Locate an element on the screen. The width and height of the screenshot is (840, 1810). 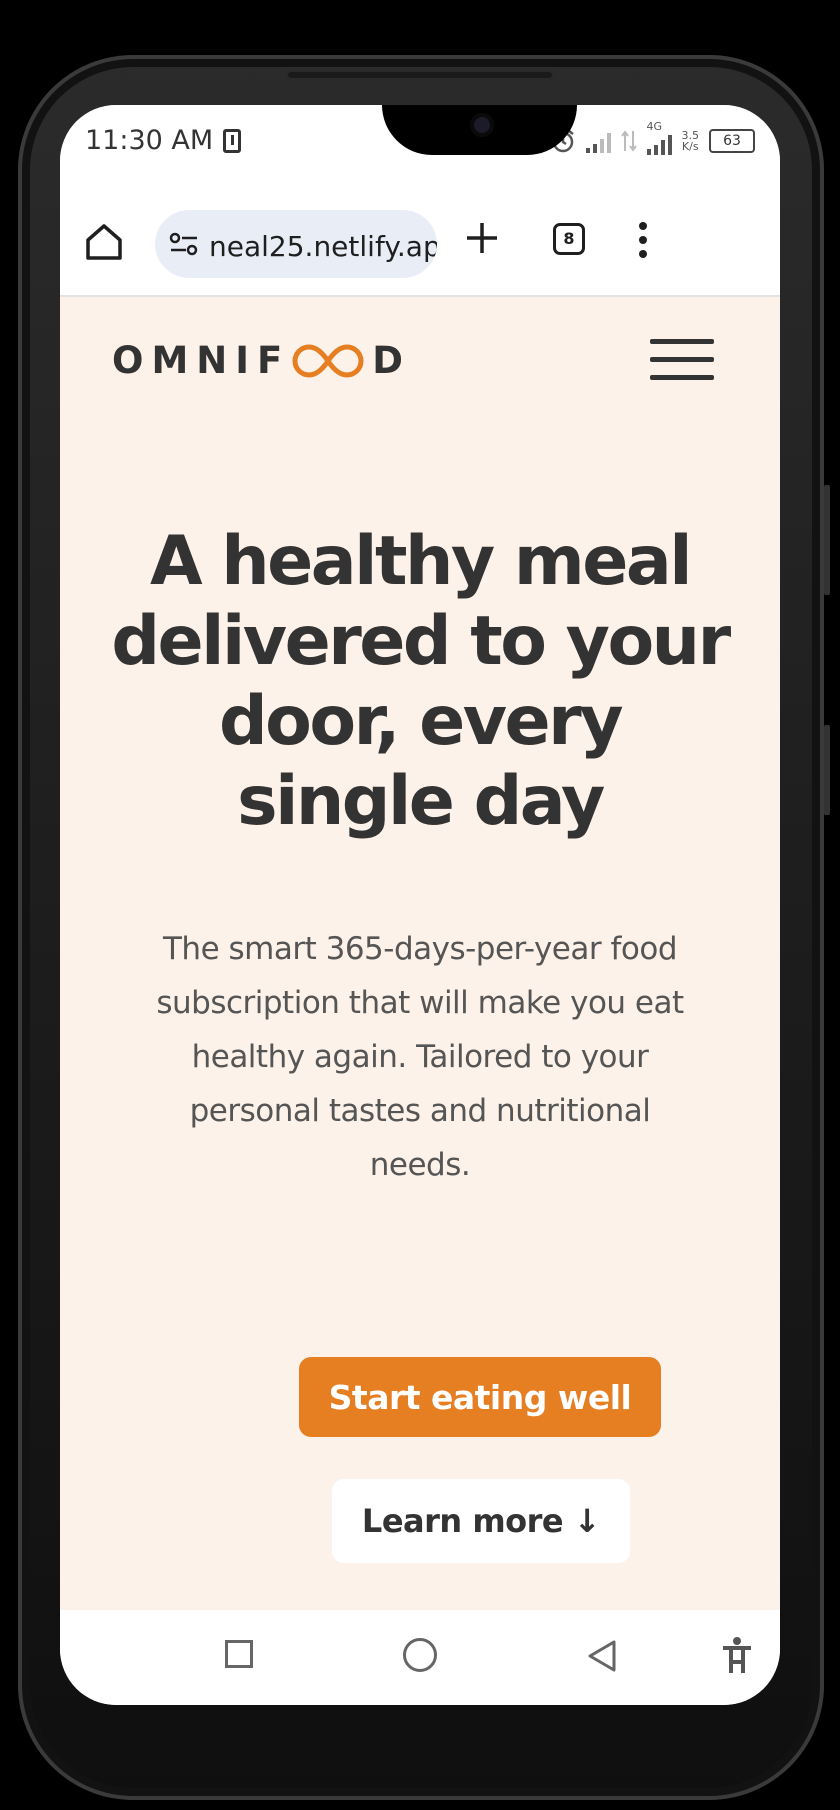
front-camera is located at coordinates (482, 125).